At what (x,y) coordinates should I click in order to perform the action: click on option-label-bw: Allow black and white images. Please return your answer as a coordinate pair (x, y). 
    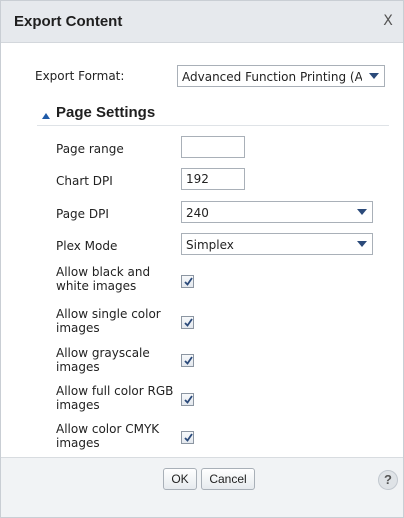
    Looking at the image, I should click on (103, 279).